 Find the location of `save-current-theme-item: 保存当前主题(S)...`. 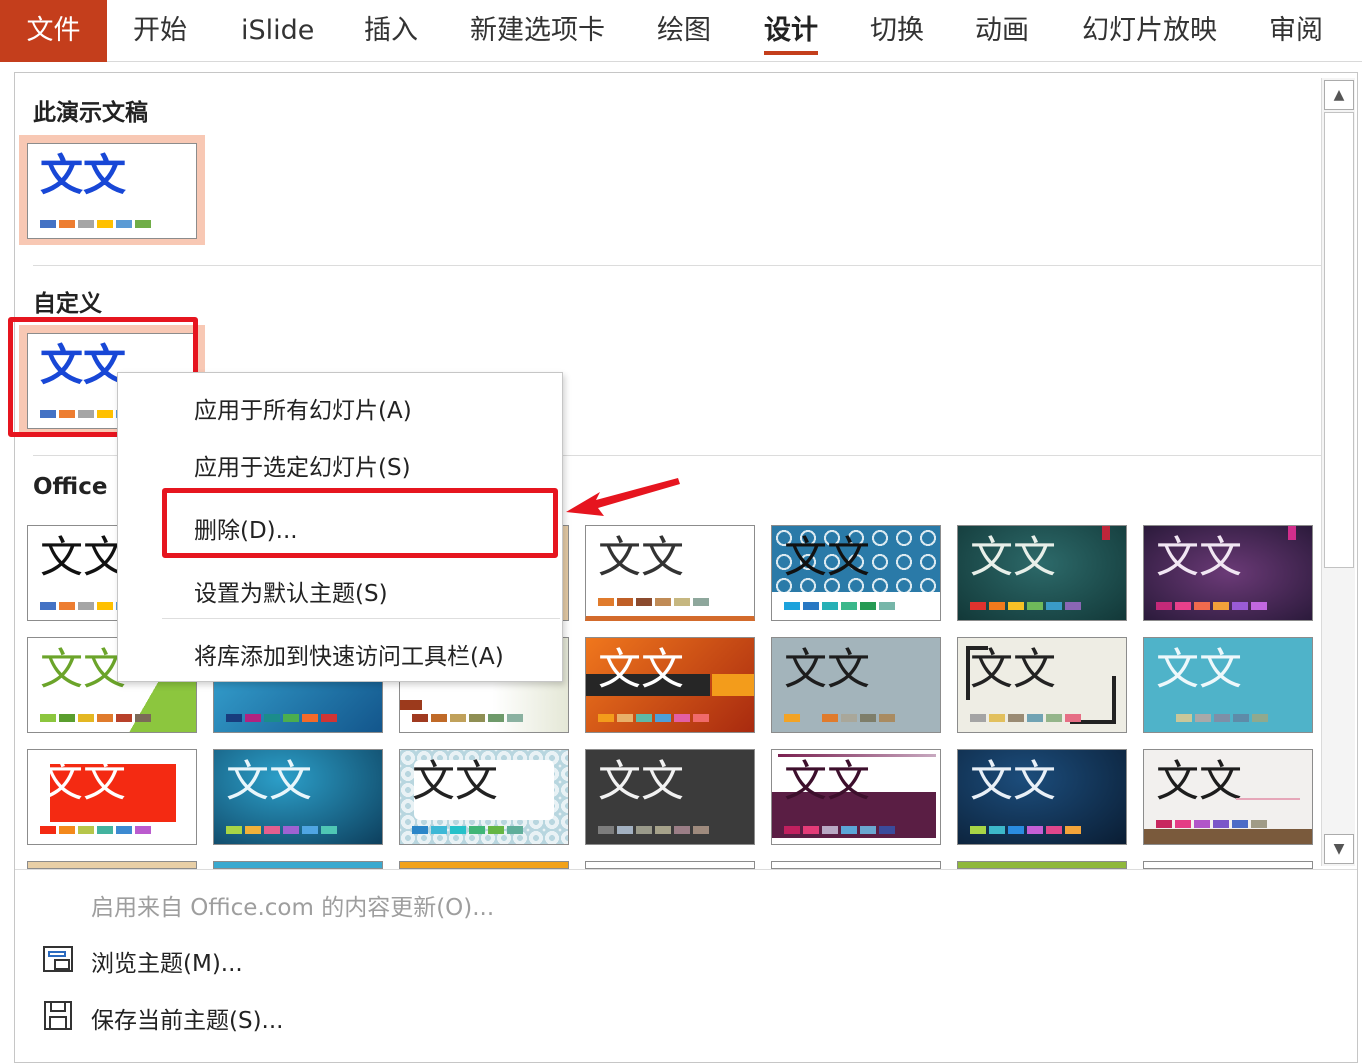

save-current-theme-item: 保存当前主题(S)... is located at coordinates (187, 1018).